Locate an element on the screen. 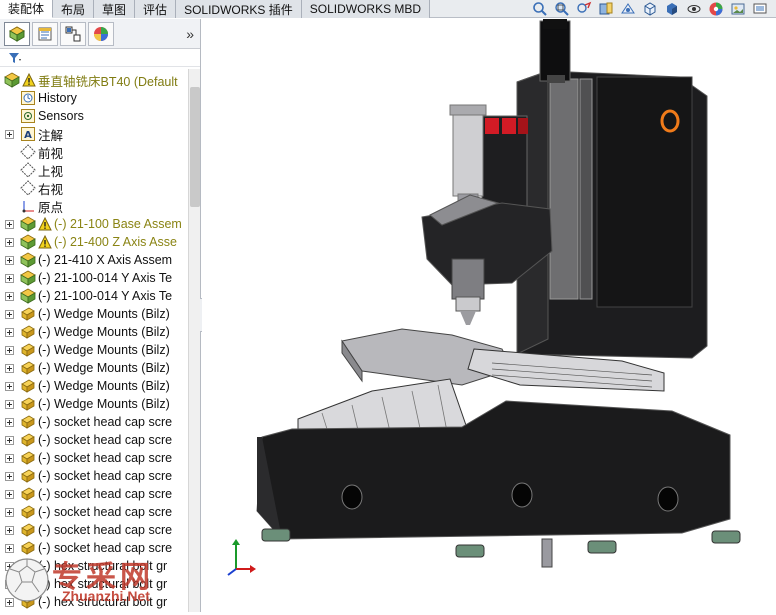 This screenshot has width=776, height=615. previous-view-icon is located at coordinates (584, 9).